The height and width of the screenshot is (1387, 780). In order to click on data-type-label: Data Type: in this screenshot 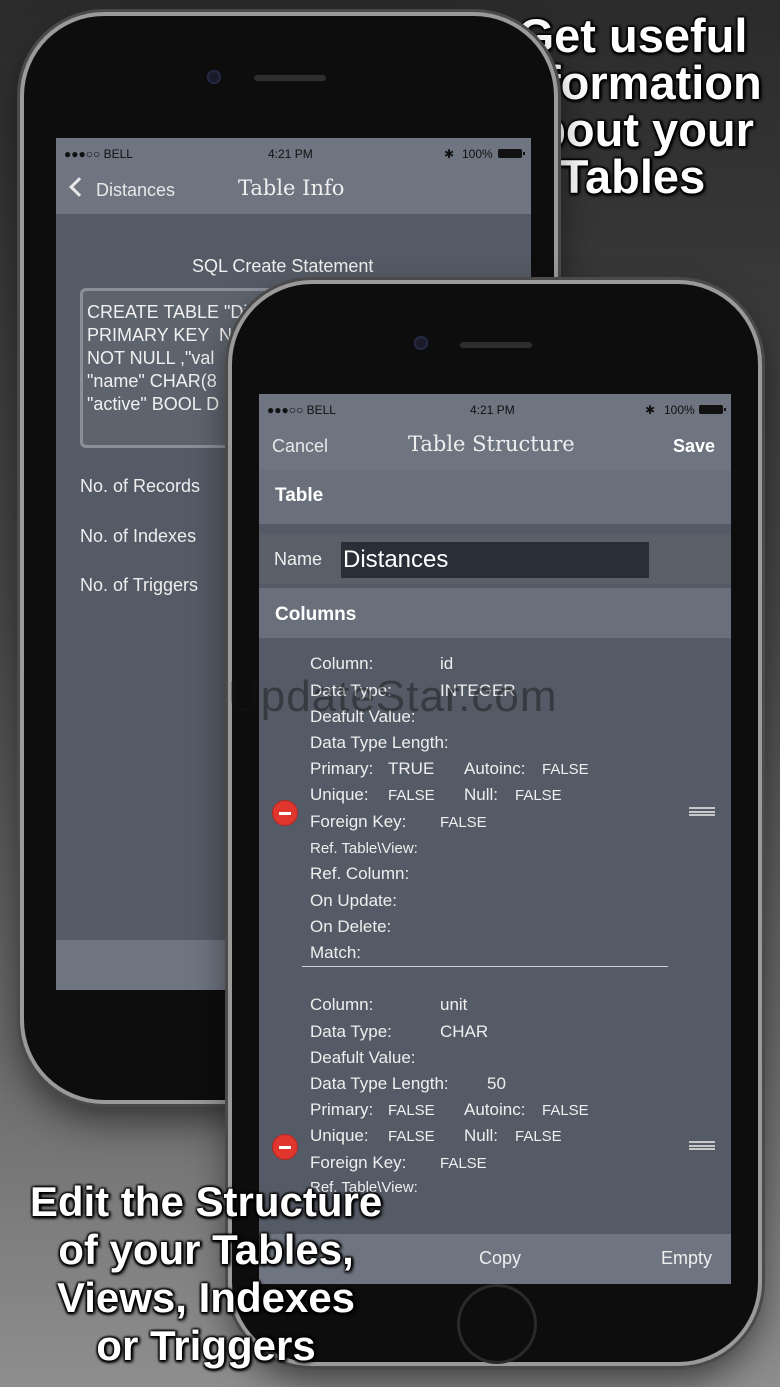, I will do `click(351, 1031)`.